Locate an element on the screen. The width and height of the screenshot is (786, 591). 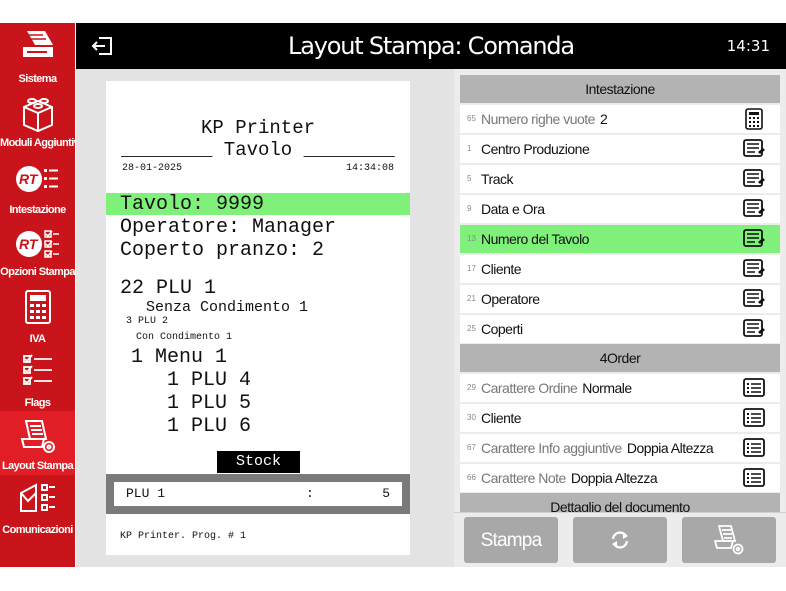
row-number: 65 is located at coordinates (471, 118).